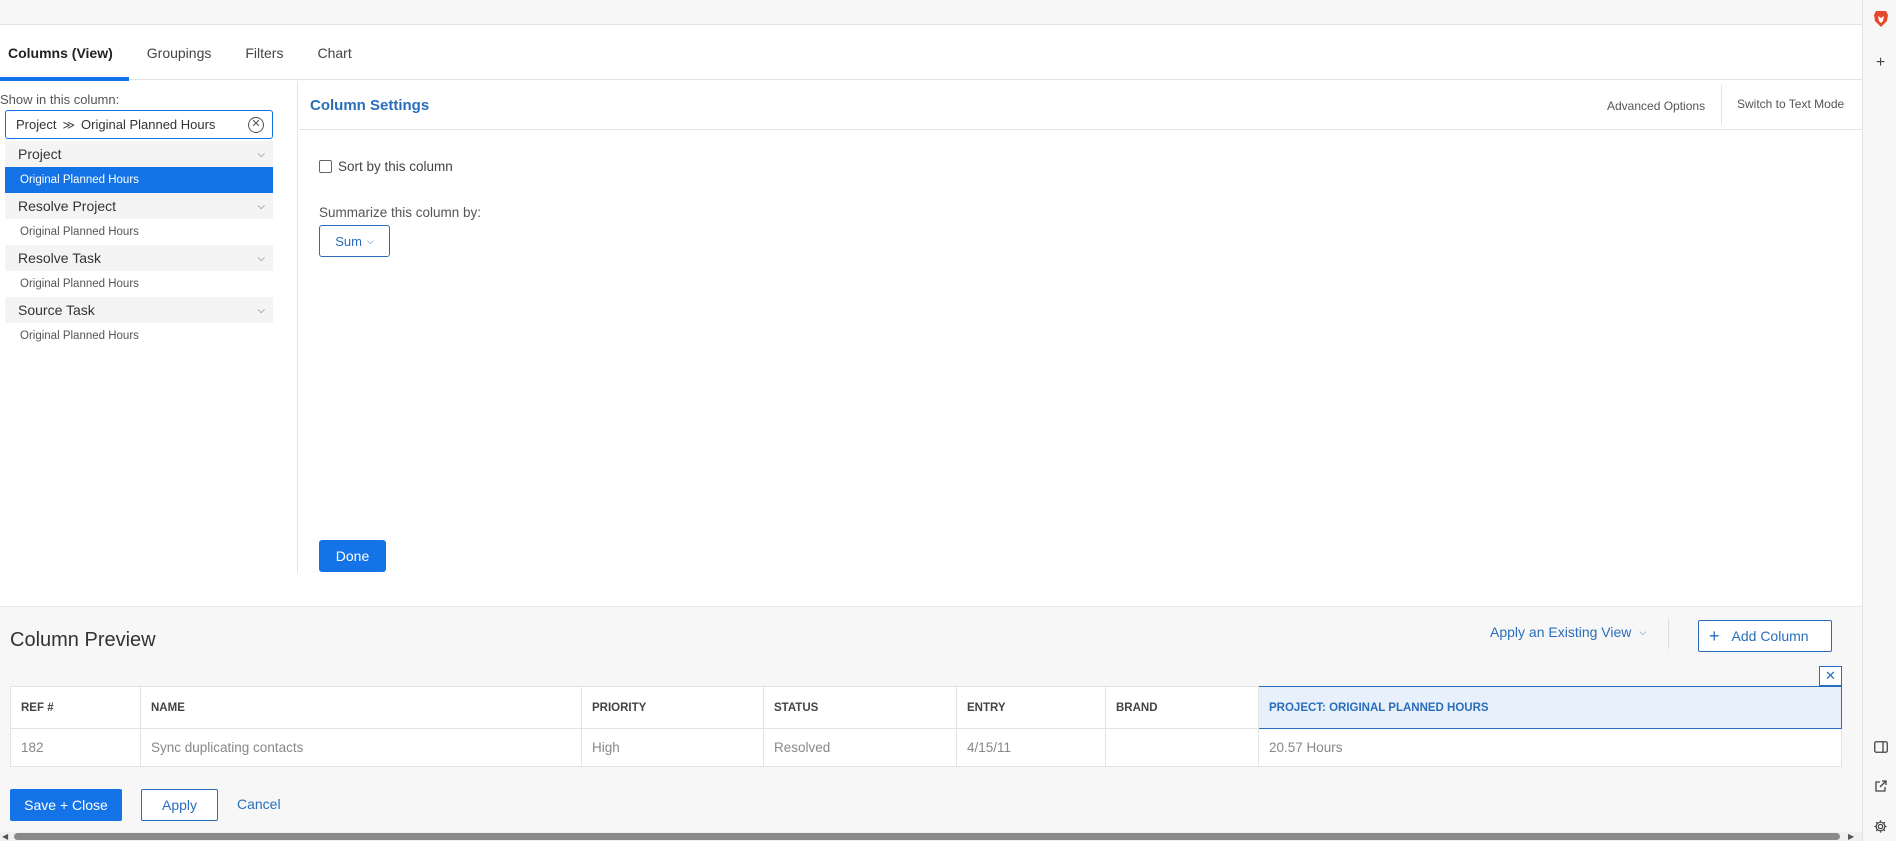 This screenshot has width=1896, height=841. Describe the element at coordinates (927, 836) in the screenshot. I see `scrollbar-thumb` at that location.